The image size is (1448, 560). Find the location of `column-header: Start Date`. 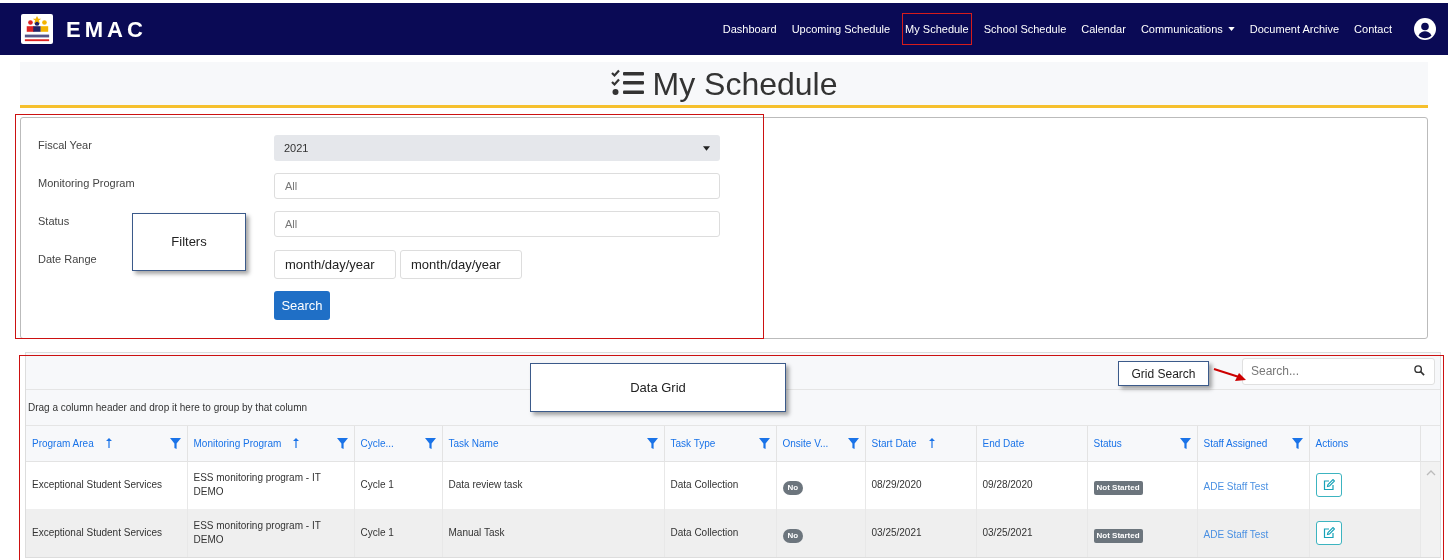

column-header: Start Date is located at coordinates (920, 443).